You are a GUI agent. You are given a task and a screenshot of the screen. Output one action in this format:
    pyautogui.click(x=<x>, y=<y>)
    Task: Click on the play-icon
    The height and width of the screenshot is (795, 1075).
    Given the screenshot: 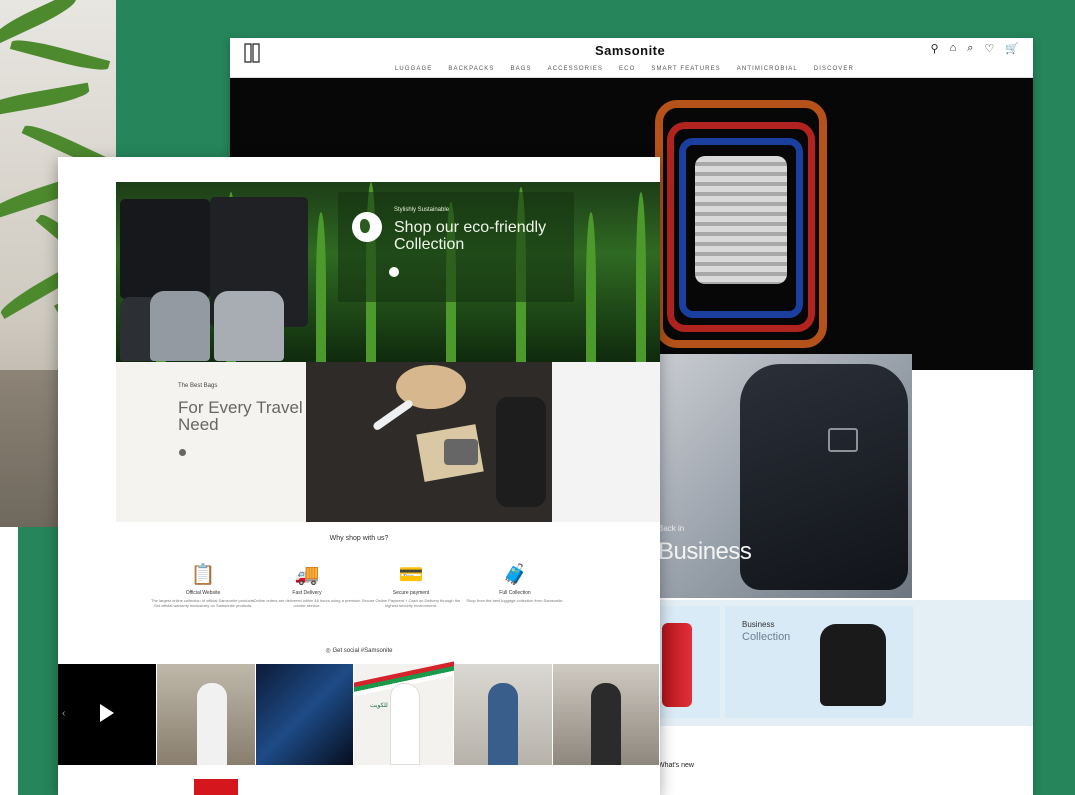 What is the action you would take?
    pyautogui.click(x=107, y=713)
    